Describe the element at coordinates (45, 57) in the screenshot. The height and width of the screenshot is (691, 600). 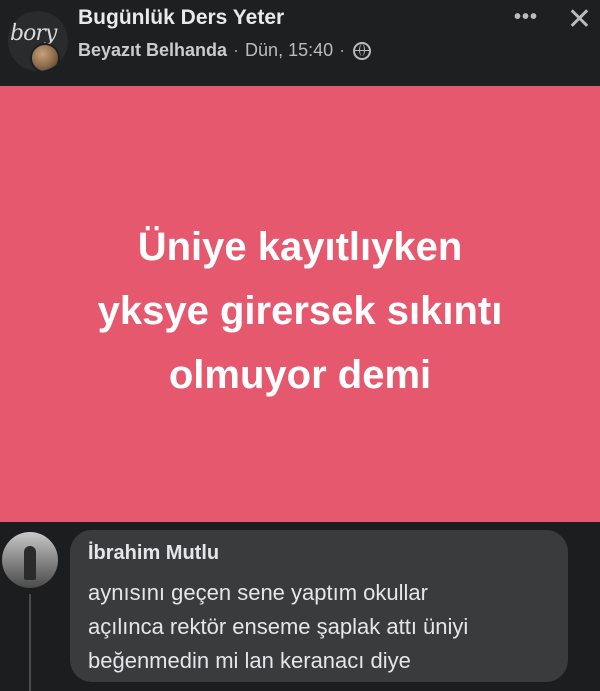
I see `author-avatar` at that location.